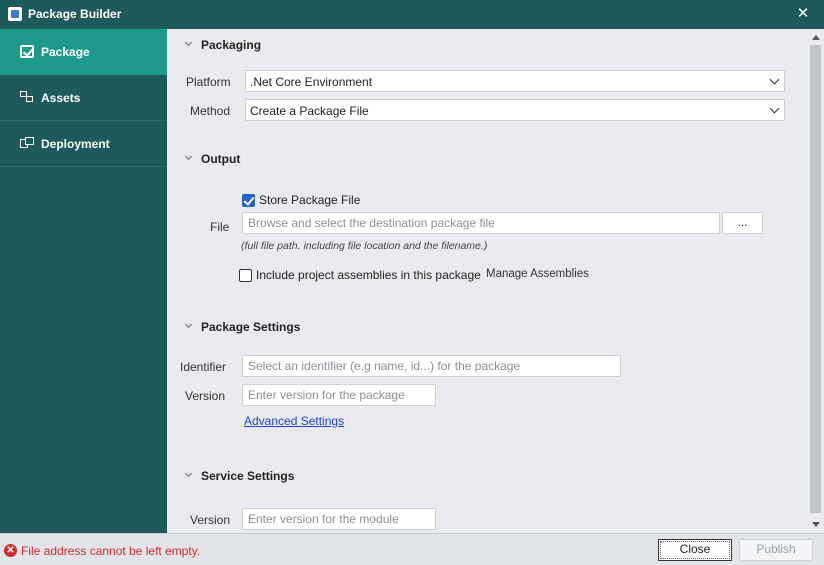  What do you see at coordinates (210, 111) in the screenshot?
I see `method-label: Method` at bounding box center [210, 111].